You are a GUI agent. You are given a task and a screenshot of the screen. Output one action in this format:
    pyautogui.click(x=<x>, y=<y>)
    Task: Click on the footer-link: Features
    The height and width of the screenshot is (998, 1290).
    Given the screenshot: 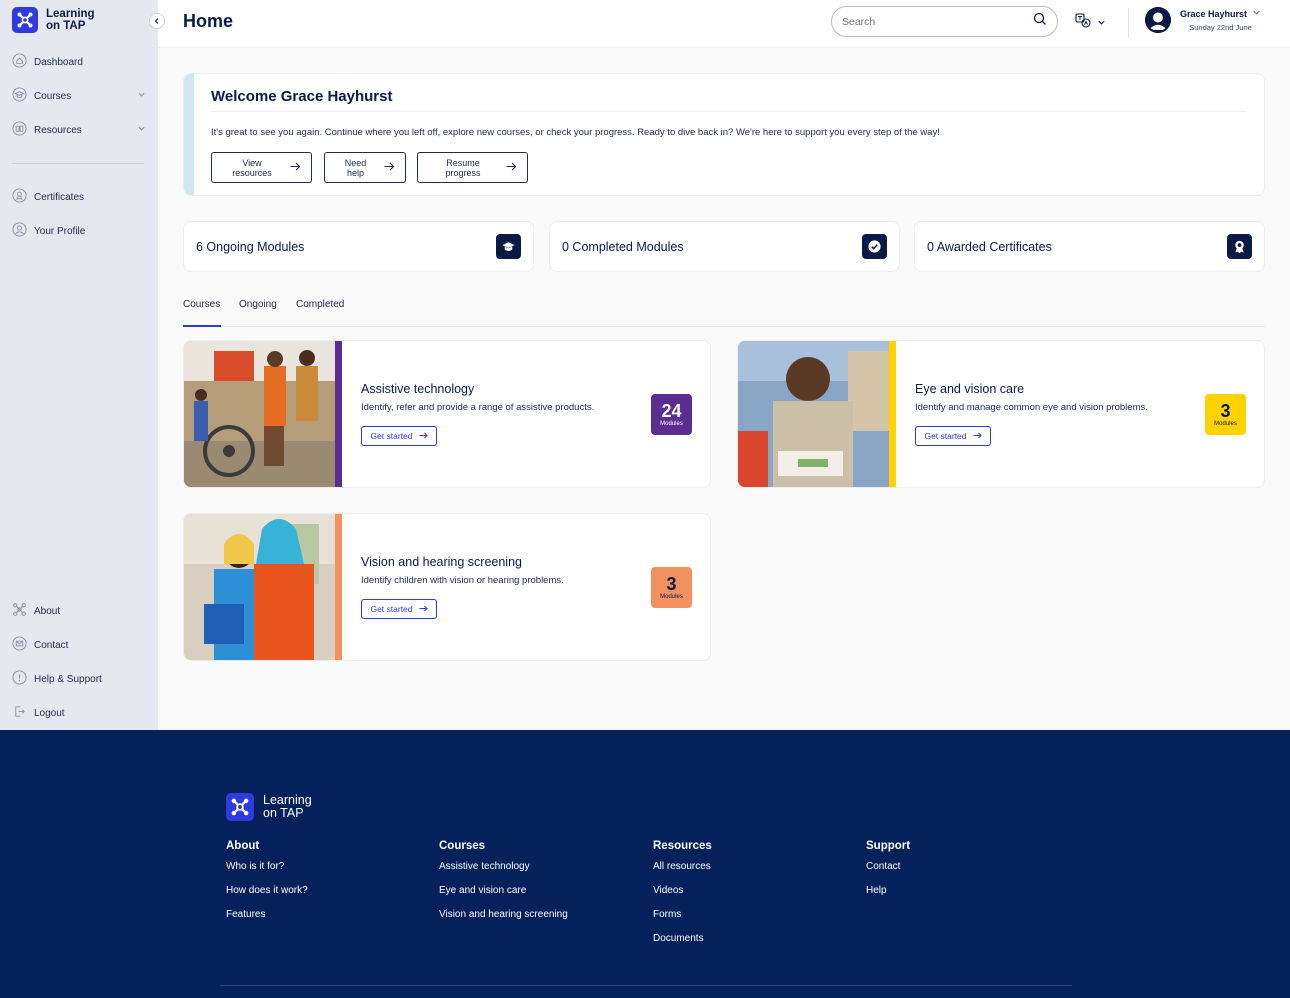 What is the action you would take?
    pyautogui.click(x=267, y=915)
    